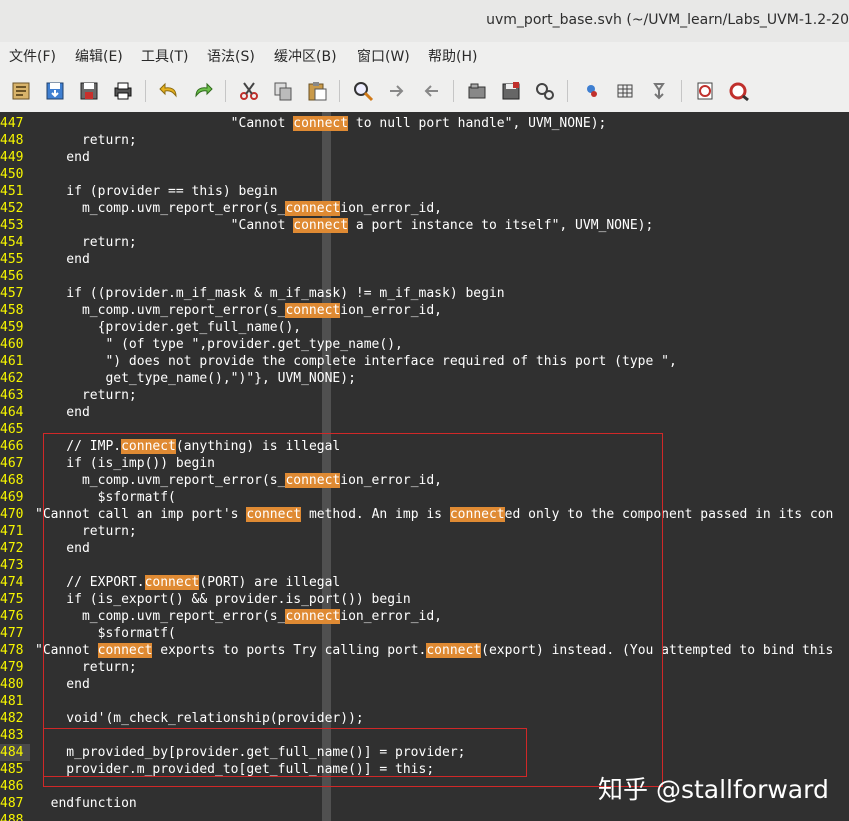 This screenshot has width=849, height=821. Describe the element at coordinates (68, 803) in the screenshot. I see `code-line: 487 endfunction` at that location.